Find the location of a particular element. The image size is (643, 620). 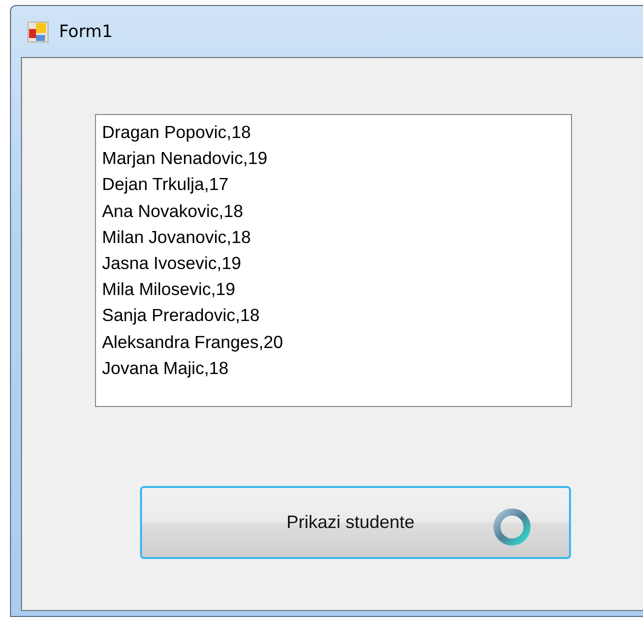

show-students-button: Prikazi studente is located at coordinates (355, 522).